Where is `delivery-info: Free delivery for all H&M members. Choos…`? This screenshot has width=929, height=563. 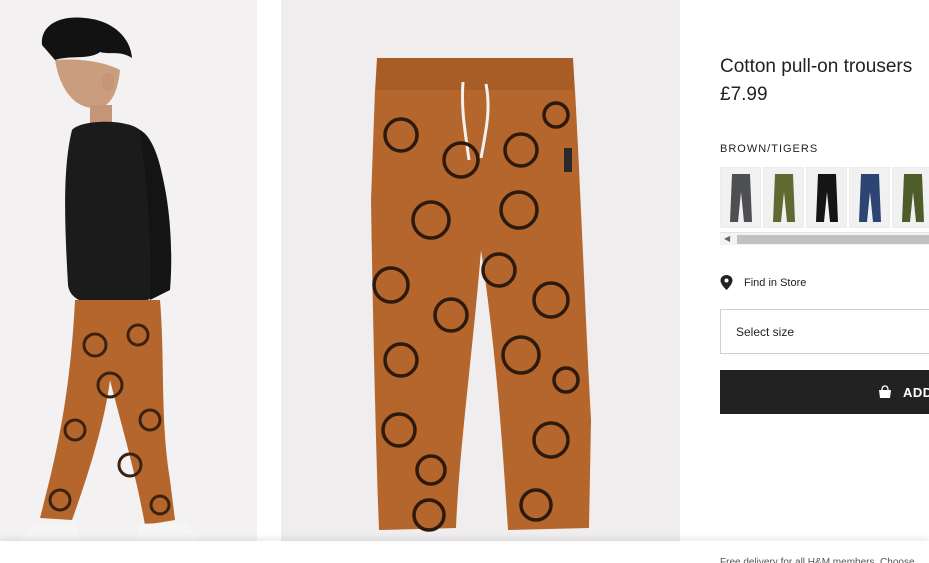 delivery-info: Free delivery for all H&M members. Choos… is located at coordinates (817, 560).